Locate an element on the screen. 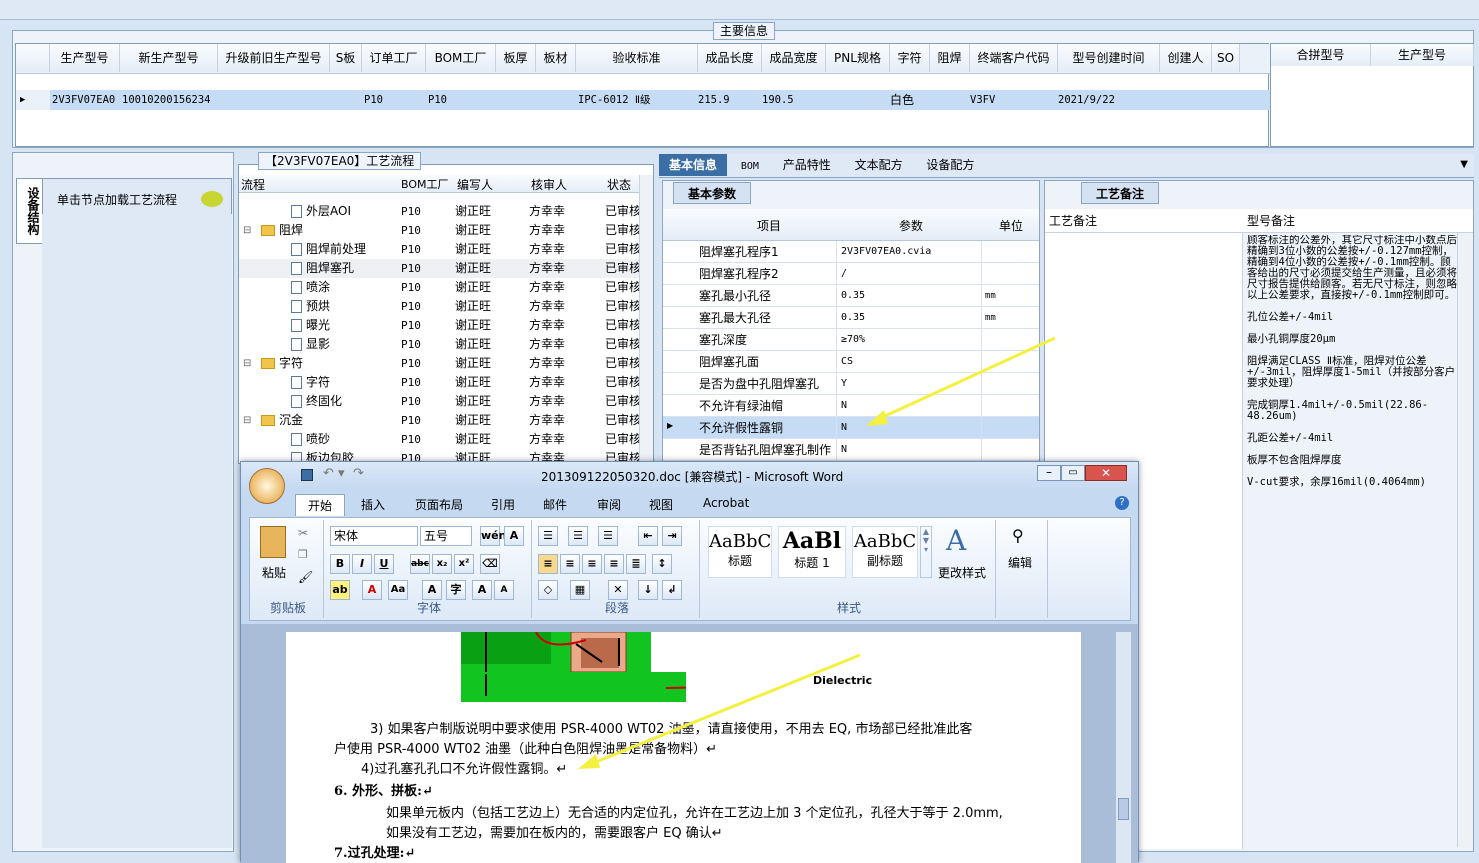 This screenshot has height=863, width=1479. col-header: 工艺备注 is located at coordinates (1073, 220).